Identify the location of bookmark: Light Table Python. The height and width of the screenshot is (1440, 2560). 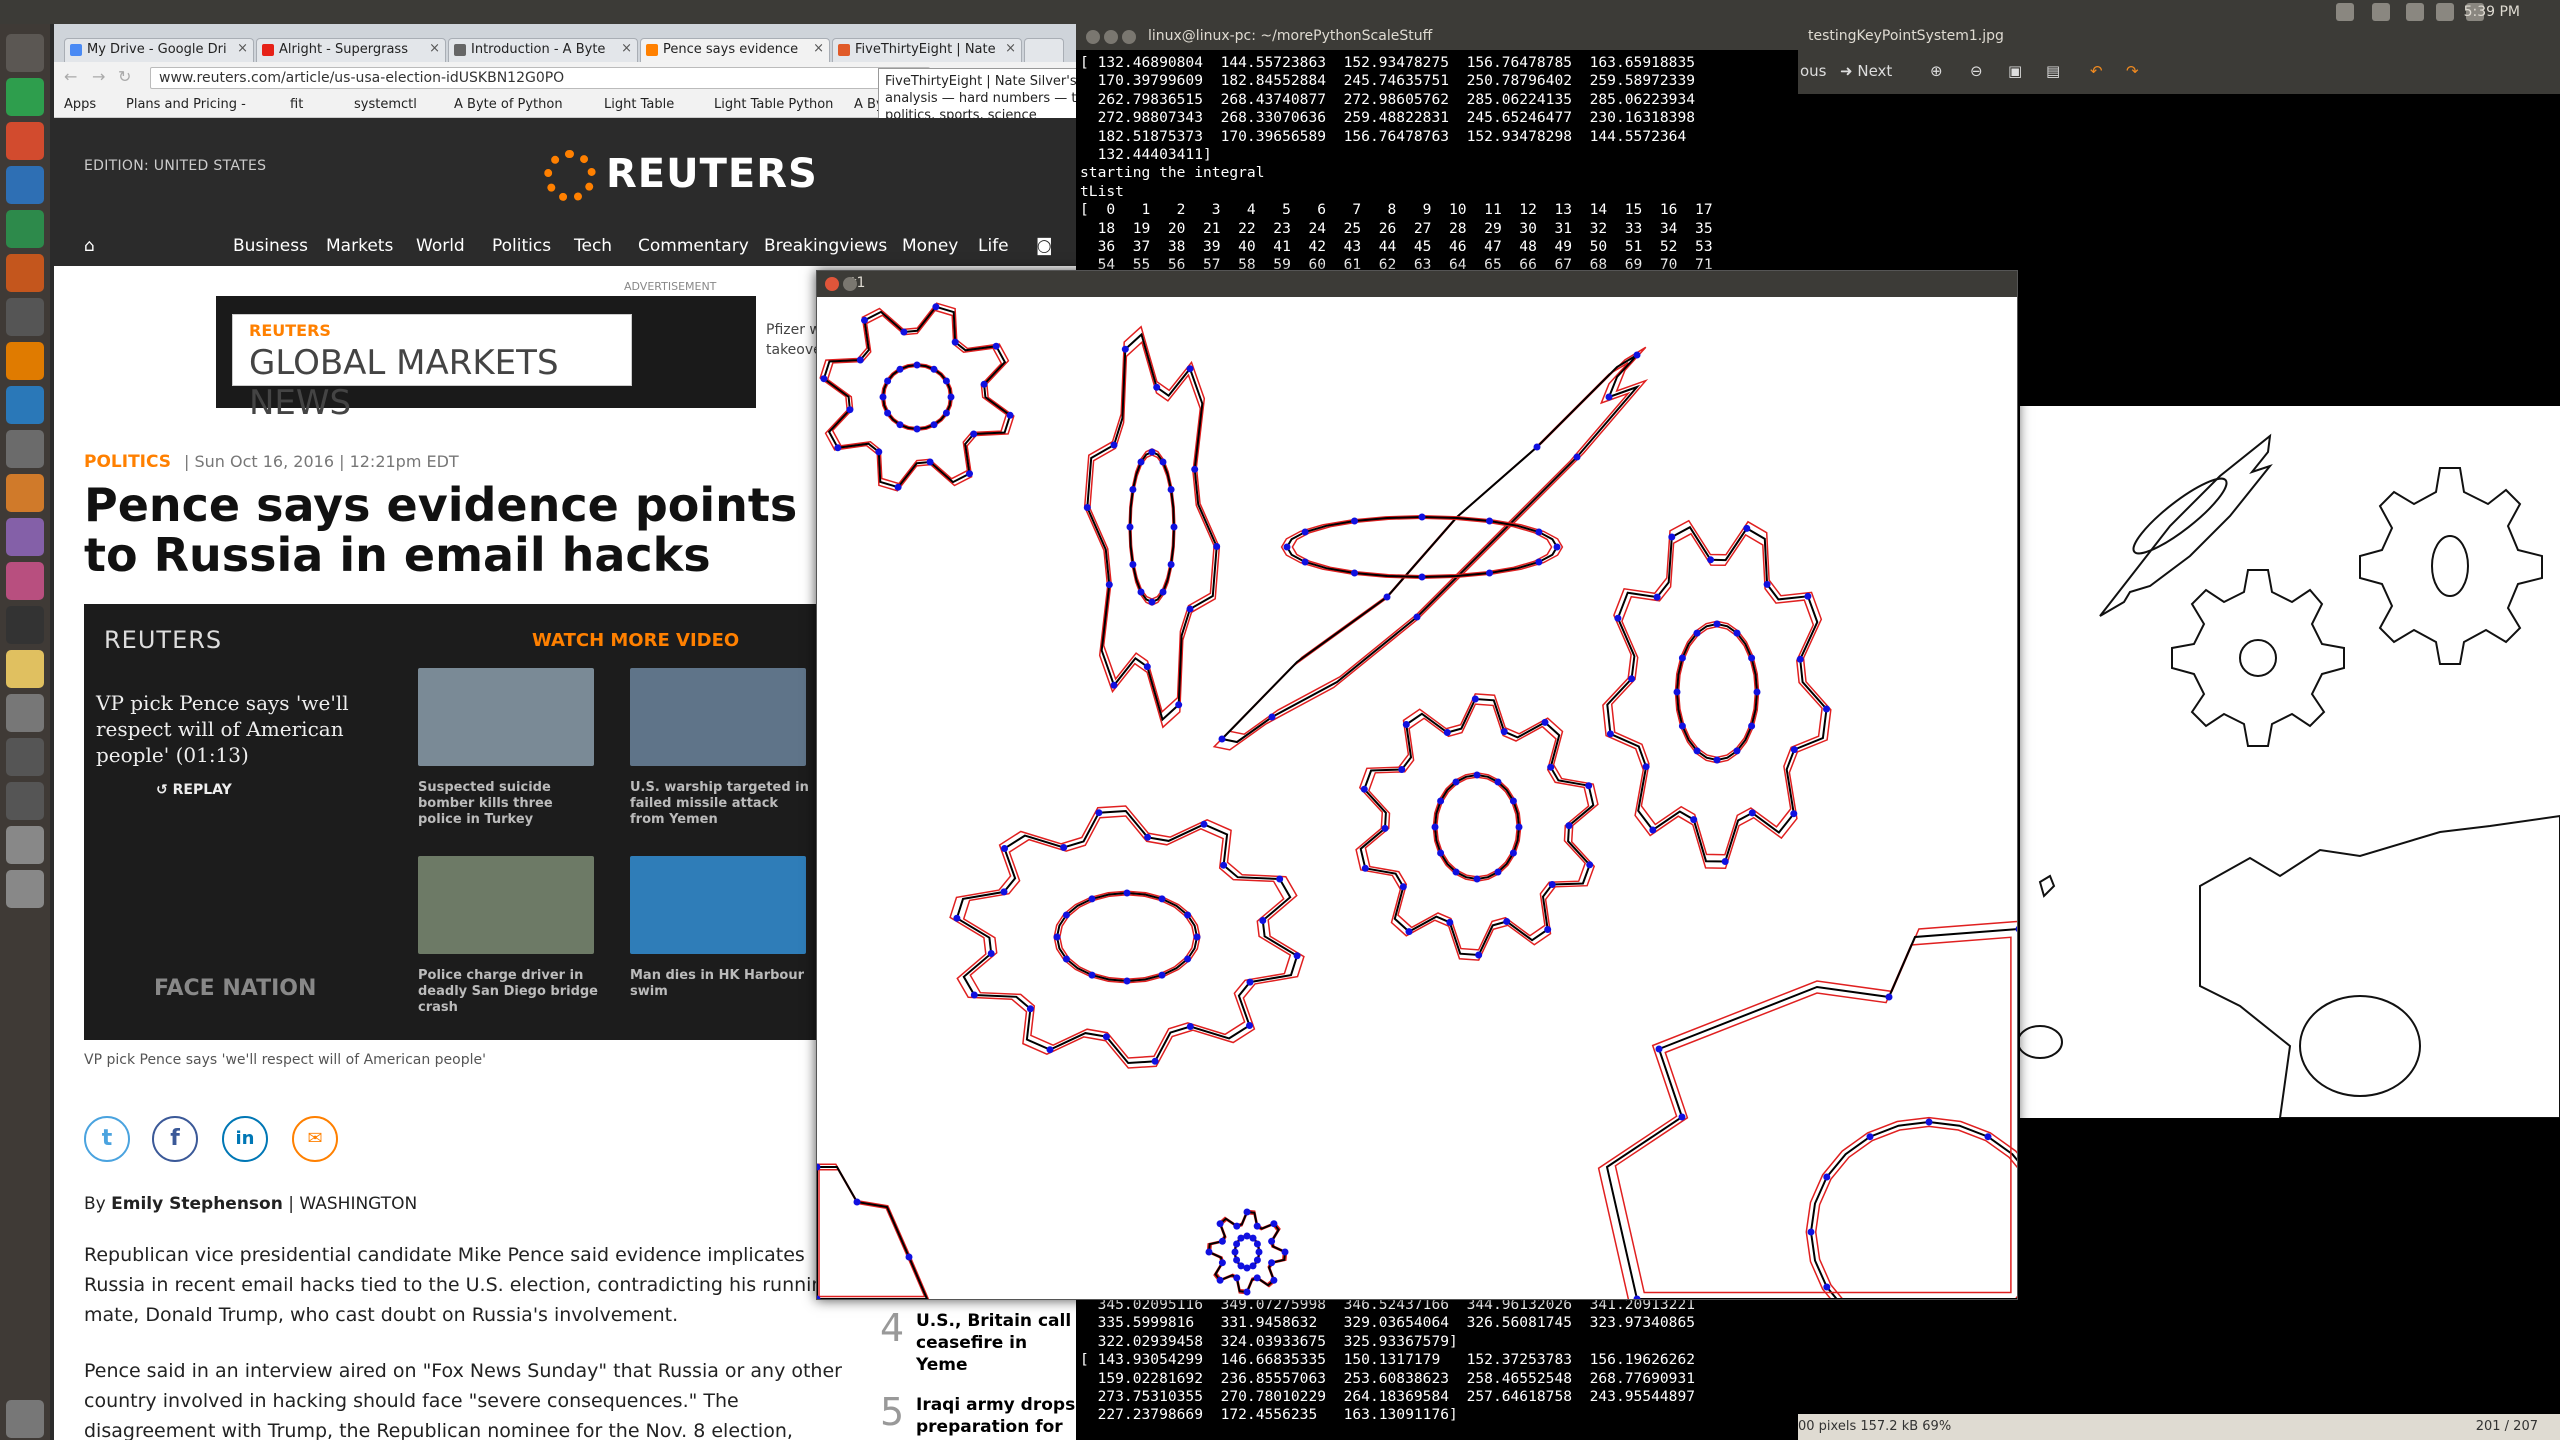
(773, 104).